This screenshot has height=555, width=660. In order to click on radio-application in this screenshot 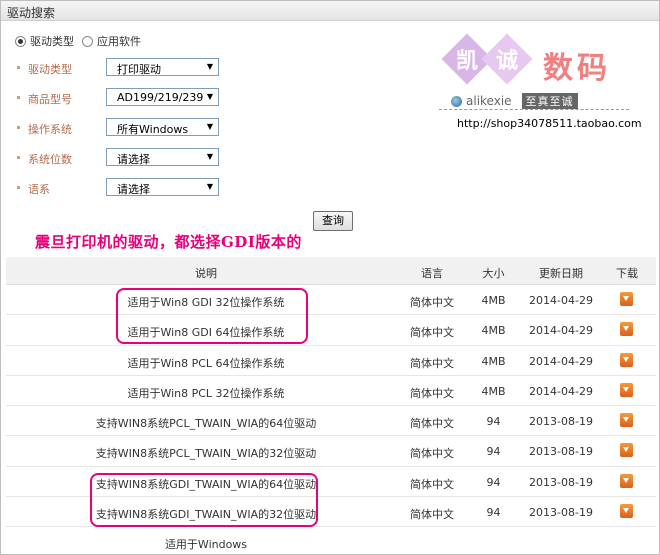, I will do `click(87, 41)`.